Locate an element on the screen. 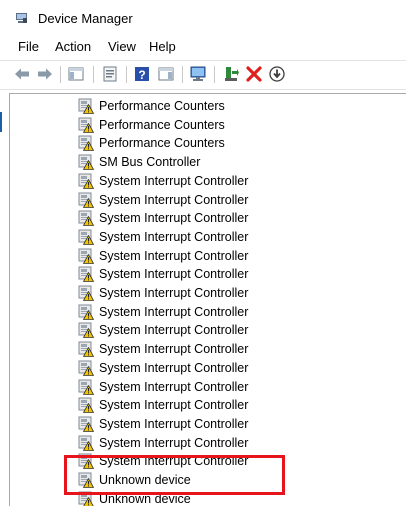 Image resolution: width=406 pixels, height=506 pixels. menu-file: File is located at coordinates (28, 47).